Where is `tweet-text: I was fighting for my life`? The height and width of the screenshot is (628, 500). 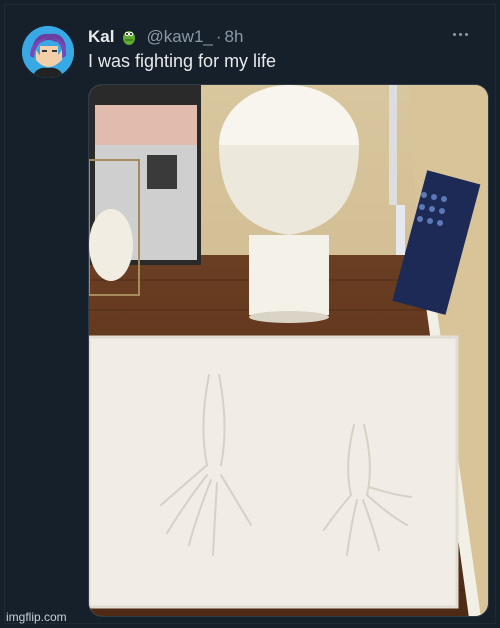 tweet-text: I was fighting for my life is located at coordinates (182, 61).